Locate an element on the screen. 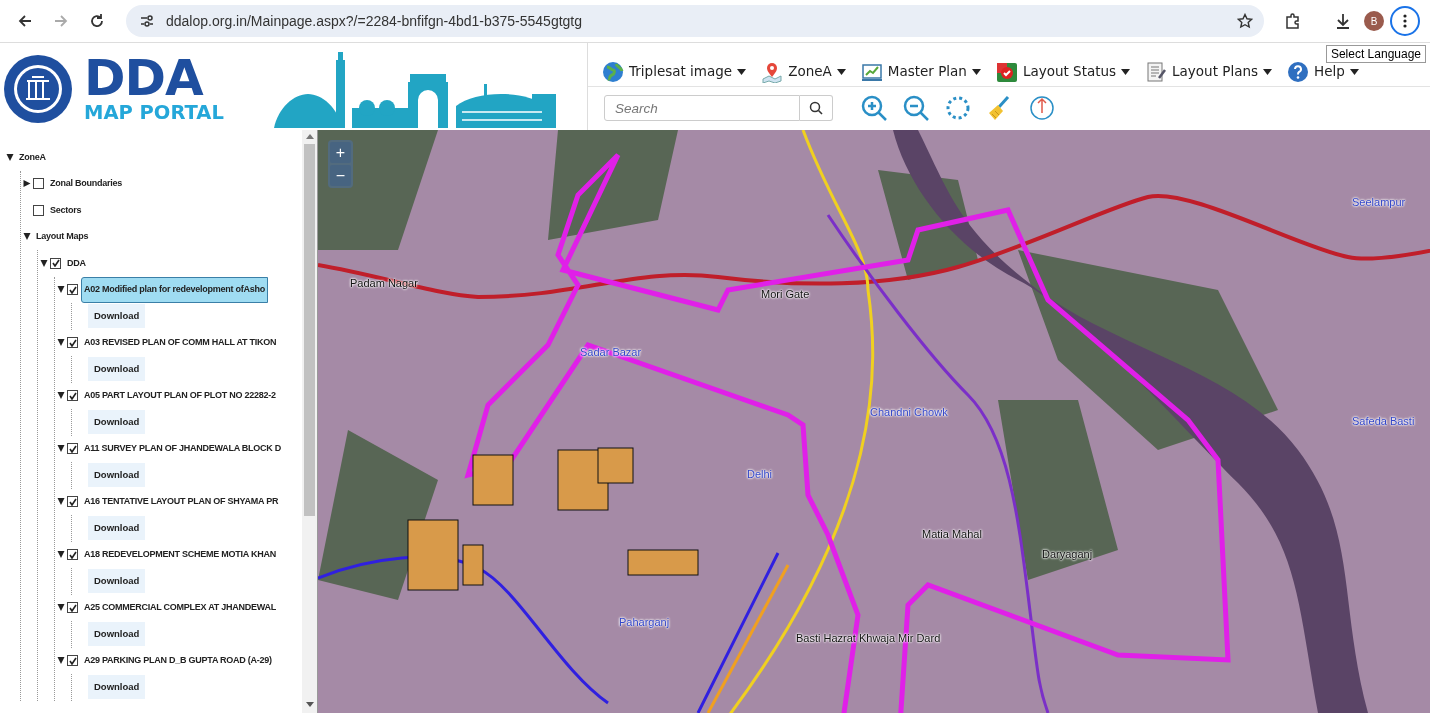 The height and width of the screenshot is (713, 1430). zoom-out-button is located at coordinates (916, 108).